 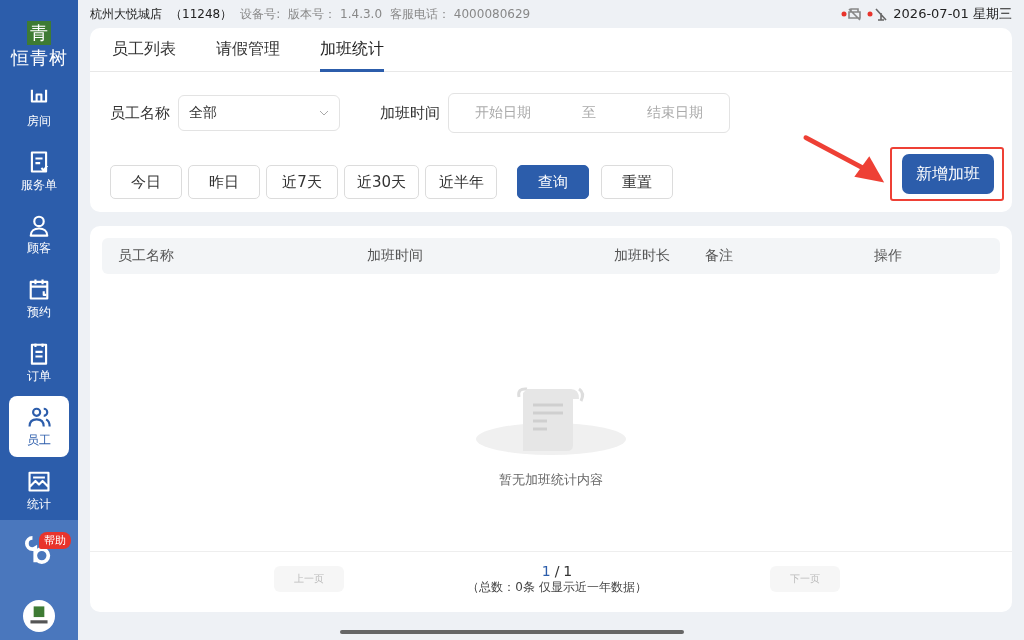 I want to click on column-header: 加班时间, so click(x=395, y=256).